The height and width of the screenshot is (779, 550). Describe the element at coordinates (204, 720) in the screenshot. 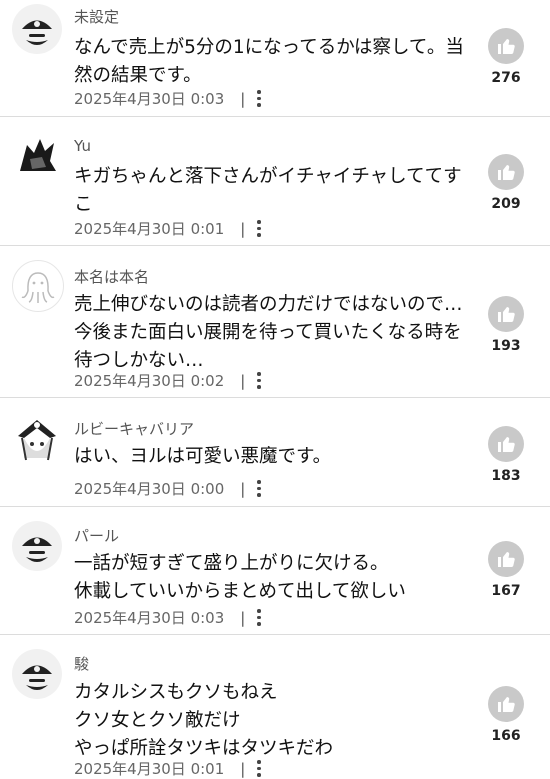

I see `comment-text: カタルシスもクソもねえ クソ女とクソ敵だけ やっぱ所詮タツキはタツキだわ` at that location.